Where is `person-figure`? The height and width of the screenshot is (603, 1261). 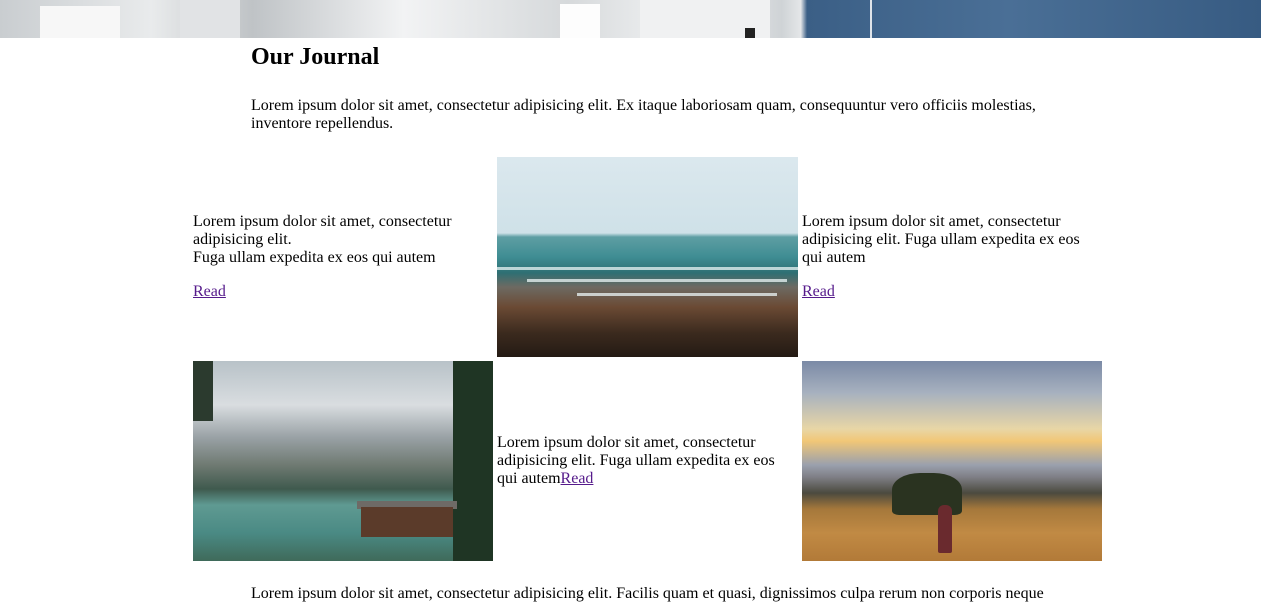
person-figure is located at coordinates (945, 529).